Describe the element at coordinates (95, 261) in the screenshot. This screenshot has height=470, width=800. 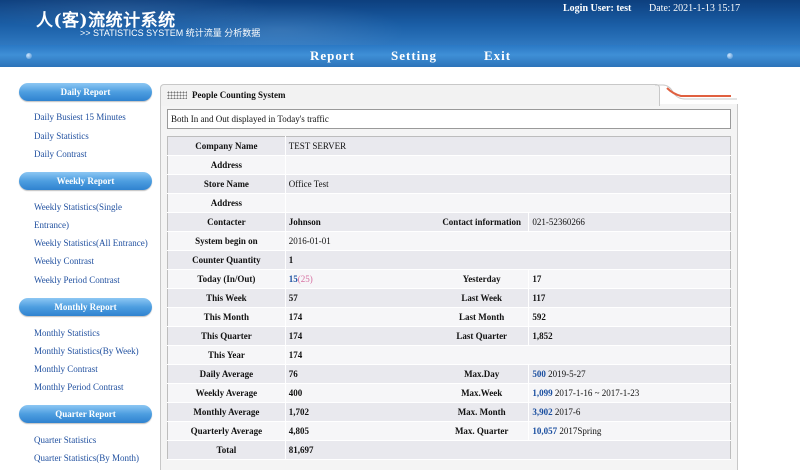
I see `sidebar-link-weekly-contrast: Weekly Contrast` at that location.